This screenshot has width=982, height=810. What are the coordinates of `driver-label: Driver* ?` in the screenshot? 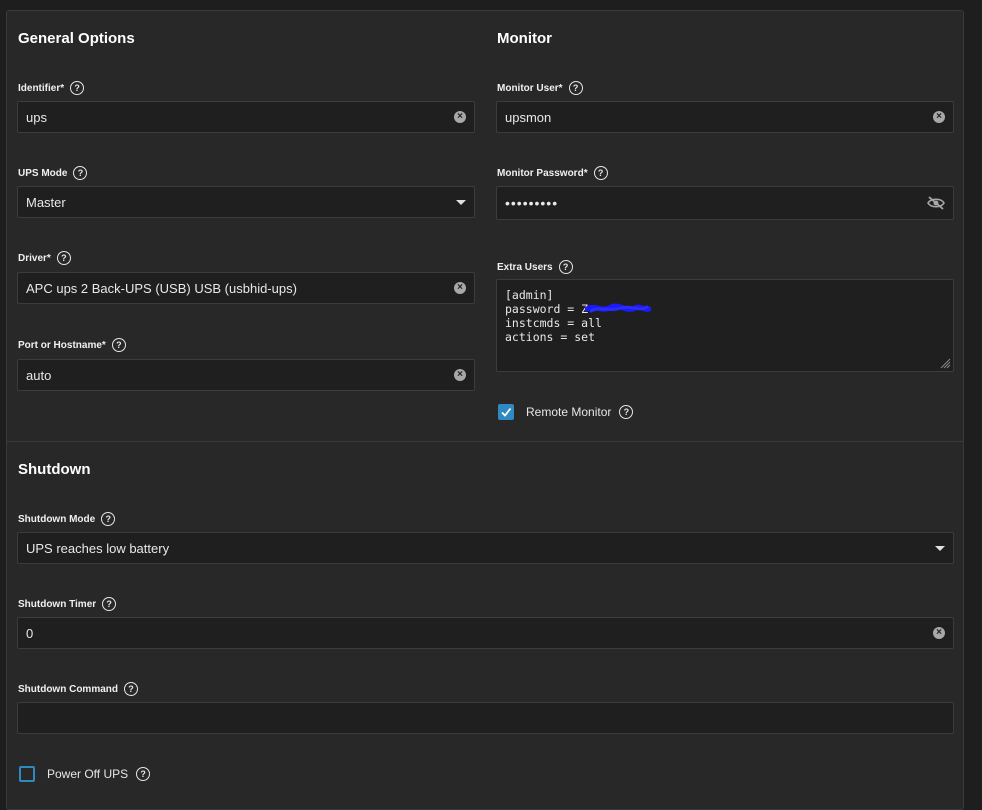 It's located at (44, 258).